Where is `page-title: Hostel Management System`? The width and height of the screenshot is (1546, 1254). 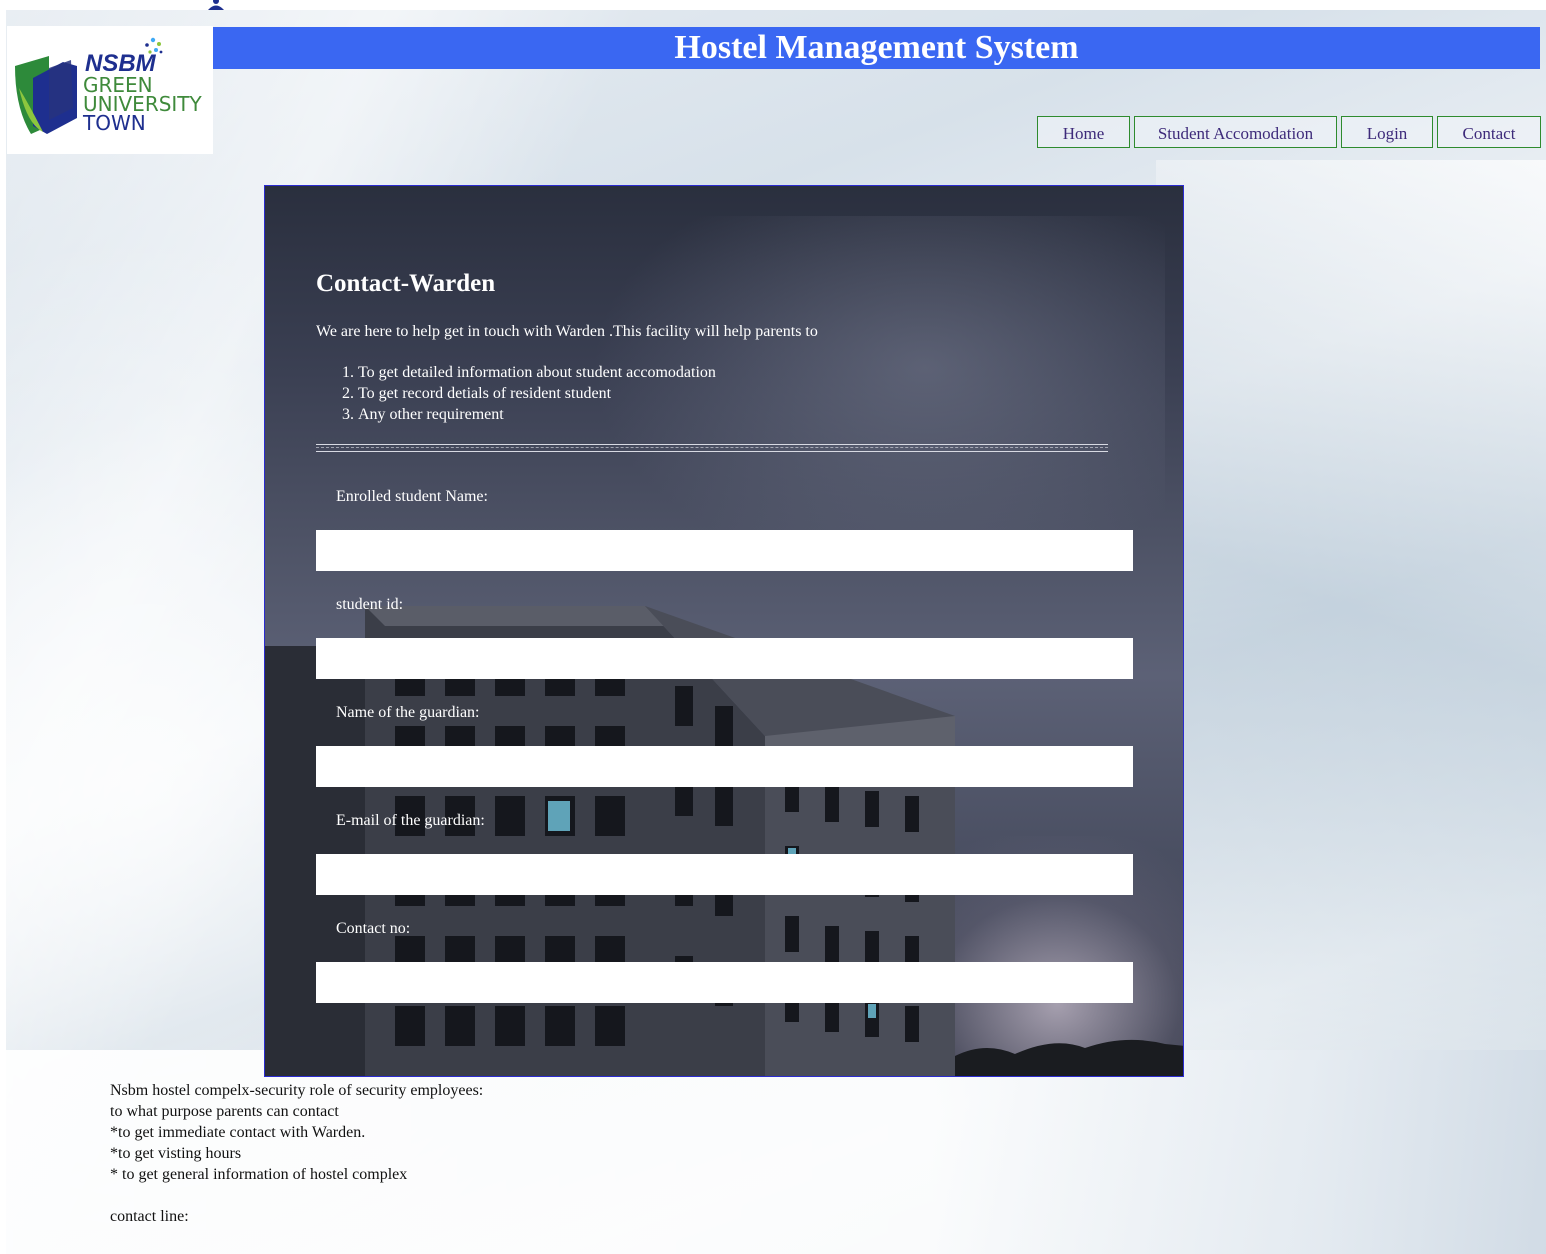
page-title: Hostel Management System is located at coordinates (876, 47).